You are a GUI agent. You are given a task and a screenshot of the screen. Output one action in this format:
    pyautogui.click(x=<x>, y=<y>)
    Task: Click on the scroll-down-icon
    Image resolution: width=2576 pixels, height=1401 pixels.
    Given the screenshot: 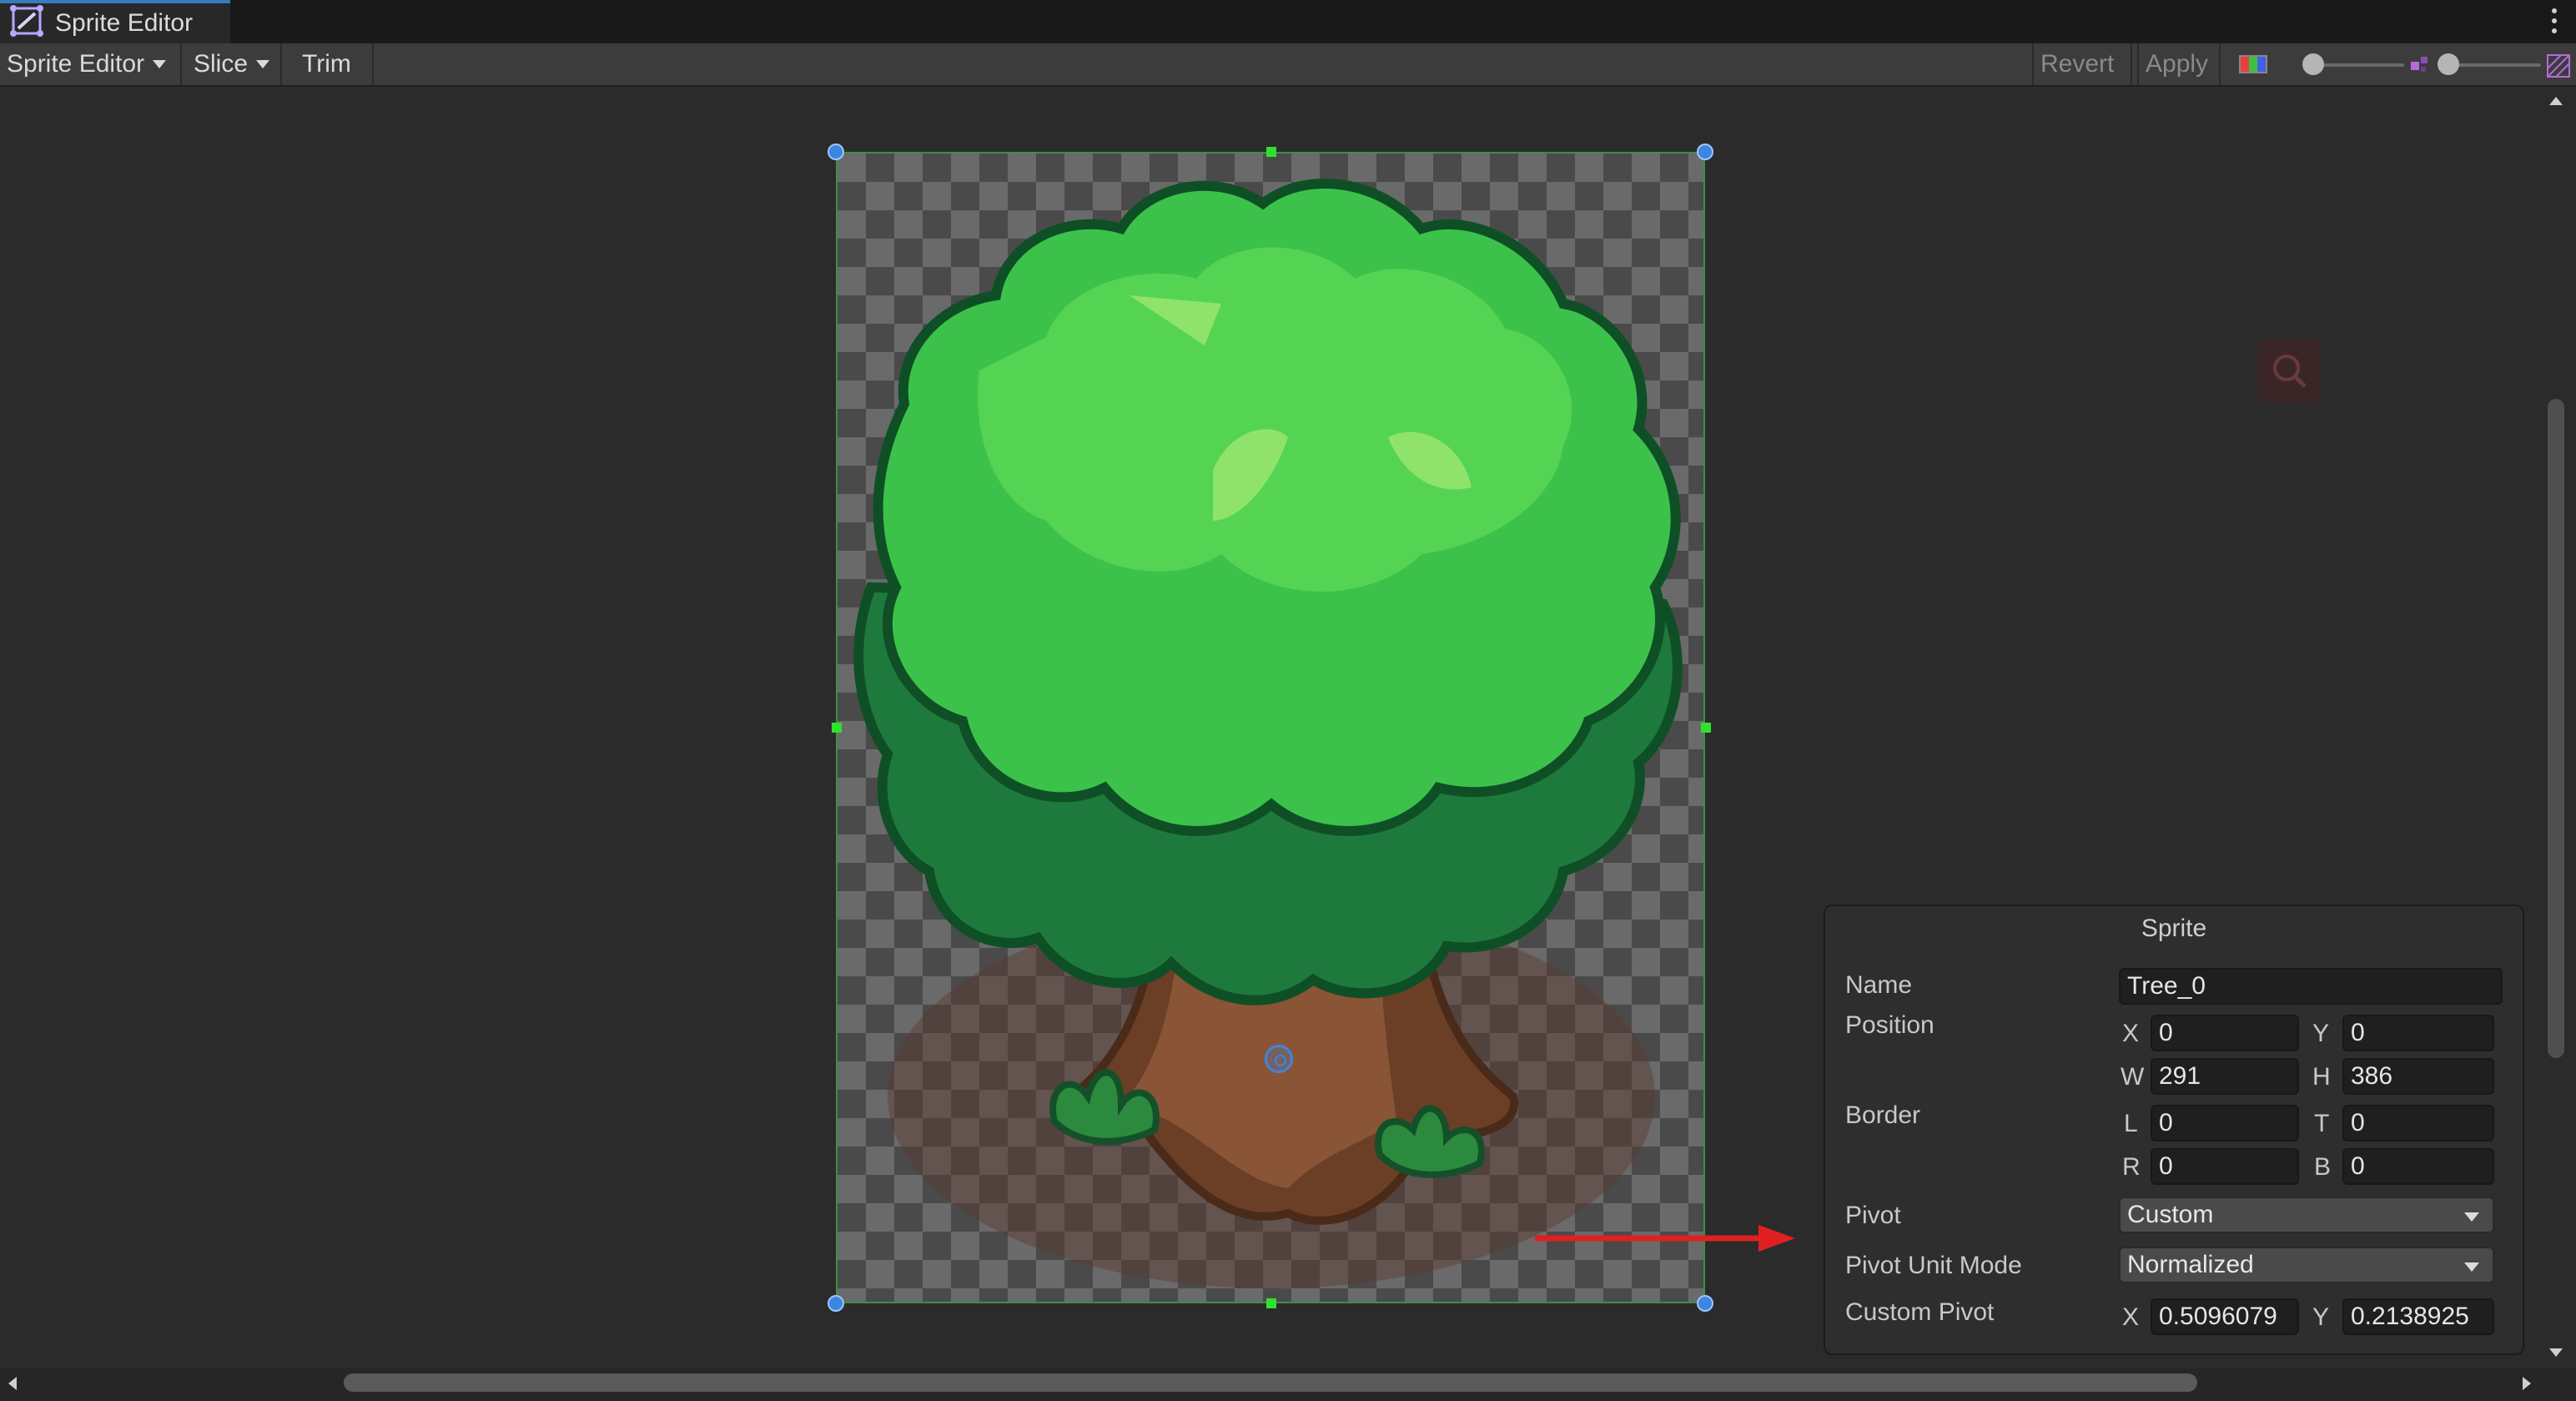 What is the action you would take?
    pyautogui.click(x=2556, y=1352)
    